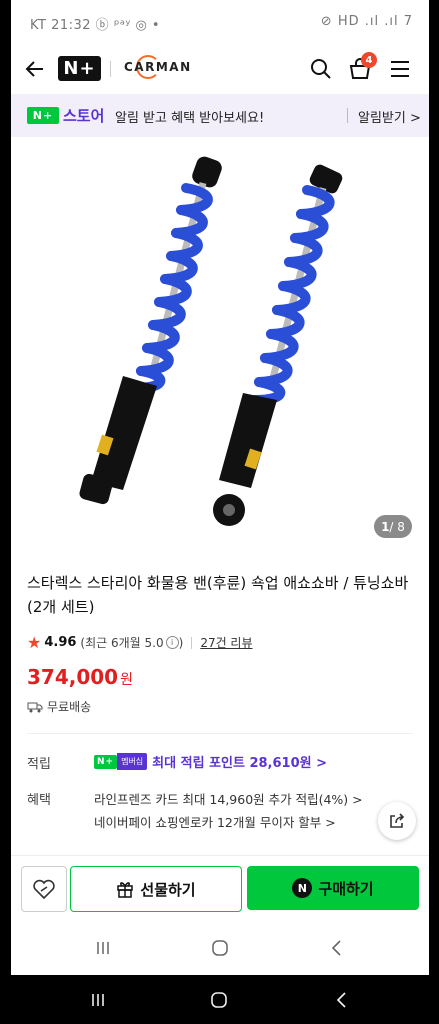 The image size is (439, 1024). Describe the element at coordinates (228, 798) in the screenshot. I see `benefit-item: 라인프렌즈 카드 최대 14,960원 추가 적립(4%) >` at that location.